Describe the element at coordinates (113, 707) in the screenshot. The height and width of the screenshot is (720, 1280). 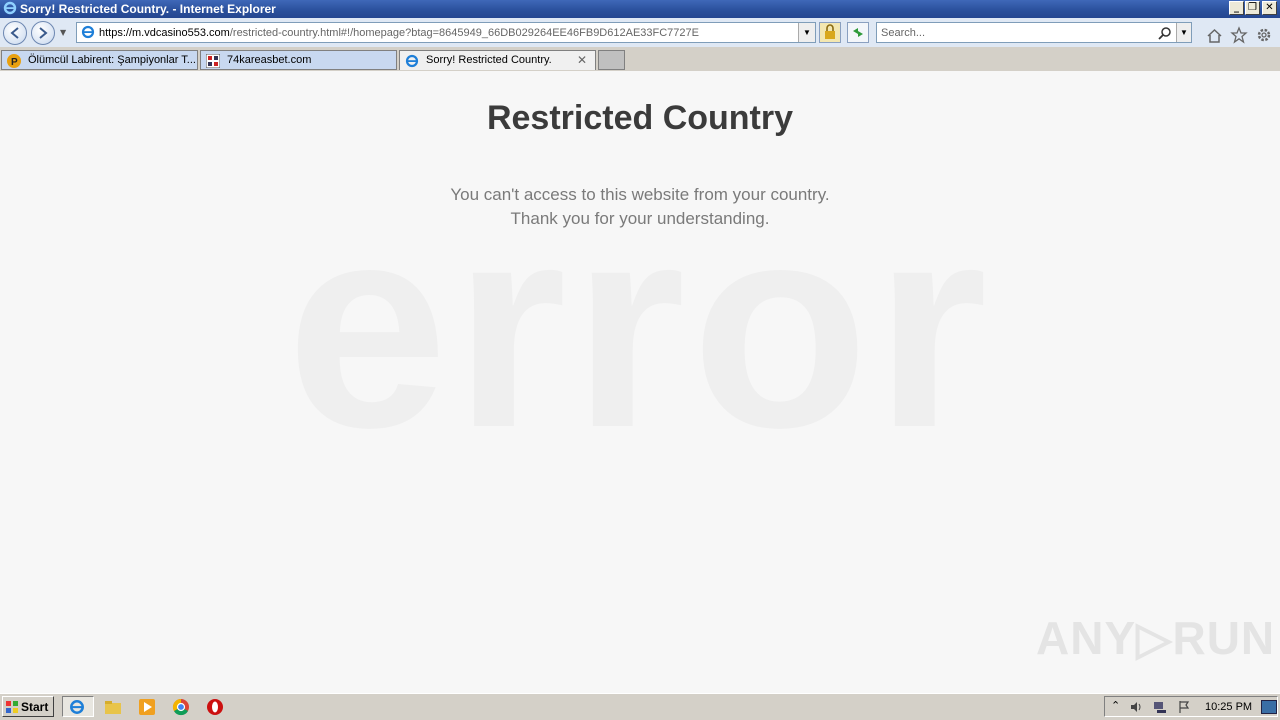
I see `folder-icon` at that location.